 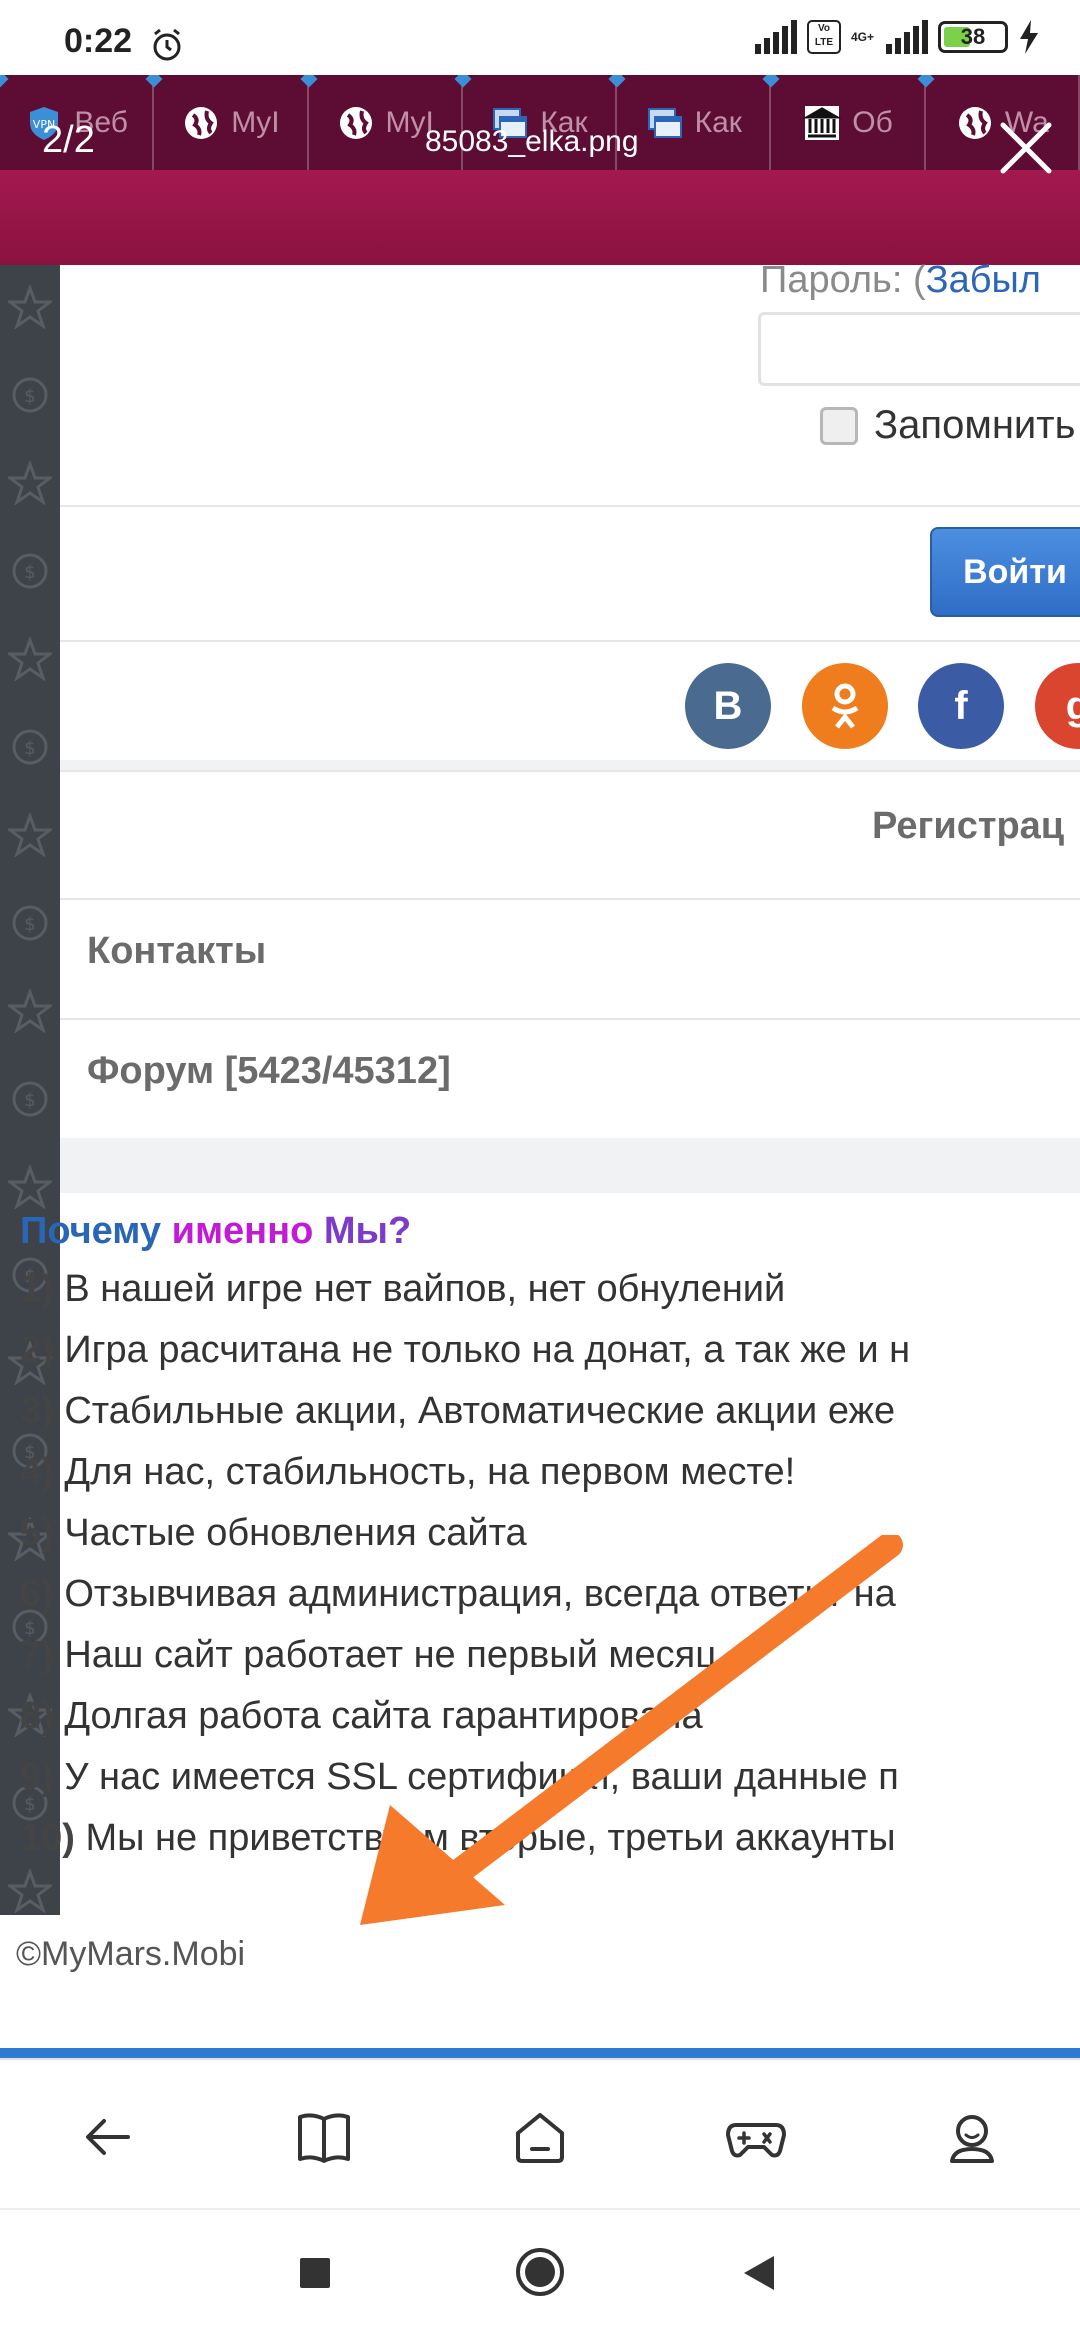 What do you see at coordinates (37, 1777) in the screenshot?
I see `reason-number: 9)` at bounding box center [37, 1777].